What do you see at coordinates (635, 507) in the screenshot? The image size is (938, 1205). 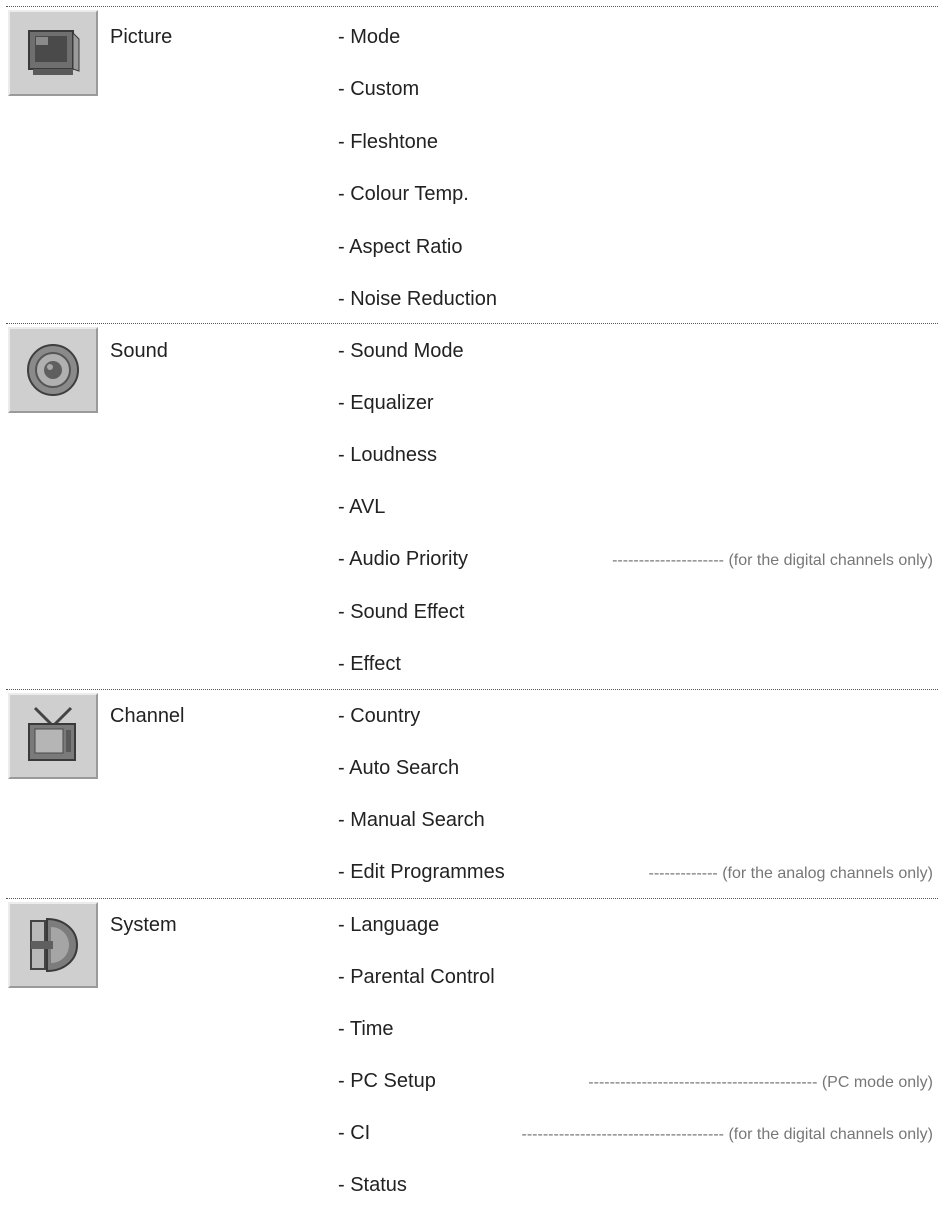 I see `list-item: - AVL` at bounding box center [635, 507].